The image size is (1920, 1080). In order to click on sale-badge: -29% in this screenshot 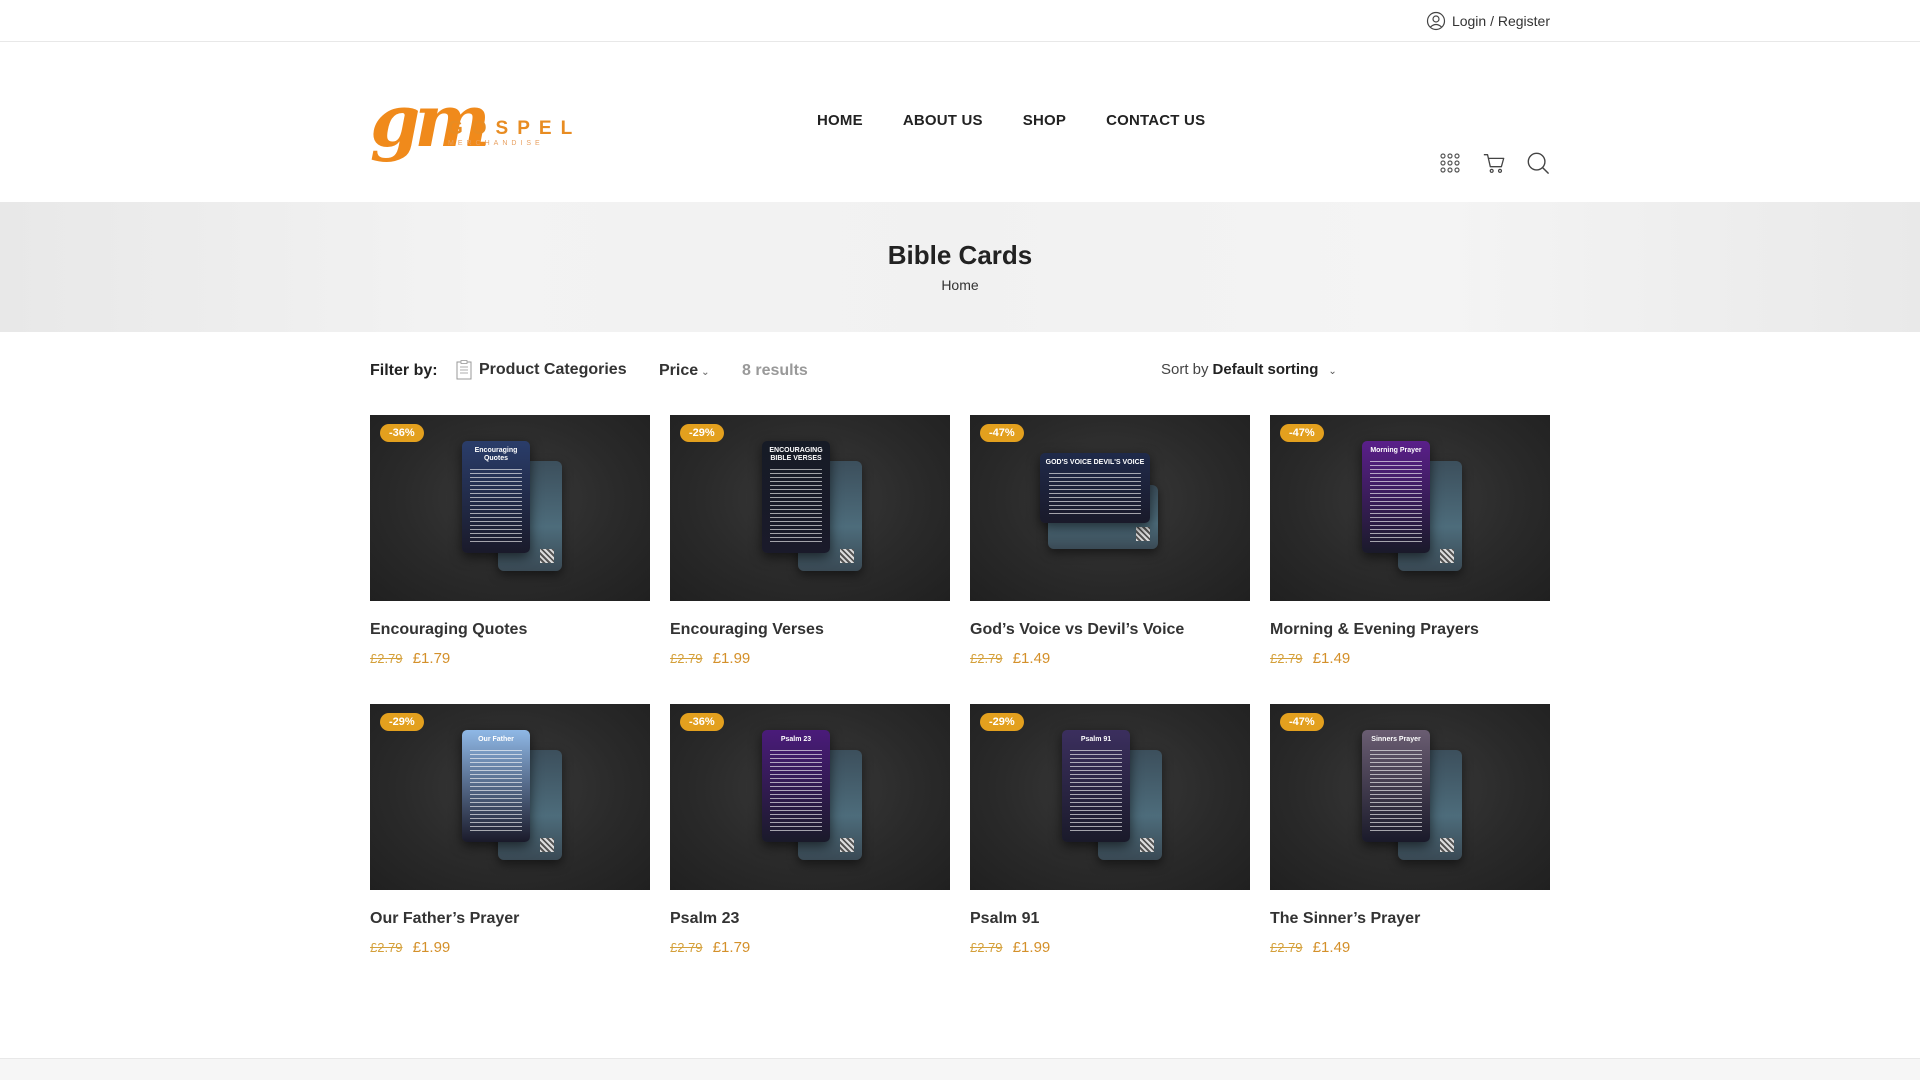, I will do `click(402, 722)`.